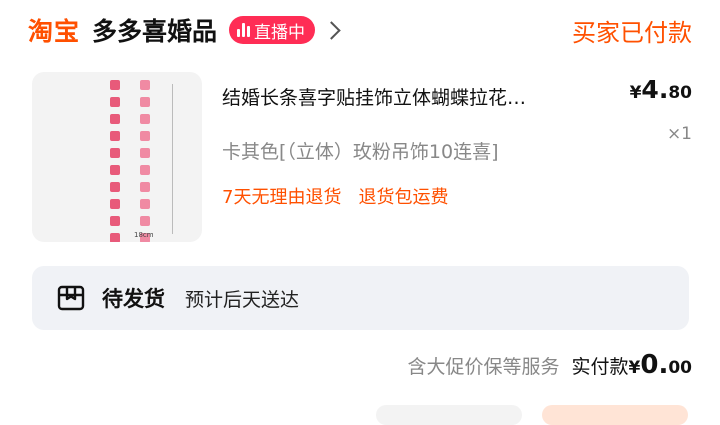 The width and height of the screenshot is (720, 425). I want to click on thumbnail-caption: 18cm, so click(144, 235).